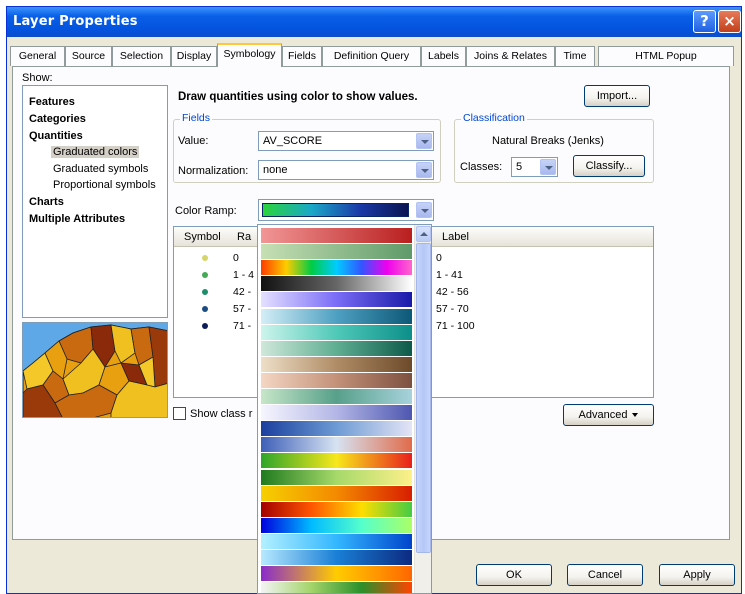 The image size is (745, 594). What do you see at coordinates (510, 56) in the screenshot?
I see `tab-joins-relates: Joins & Relates` at bounding box center [510, 56].